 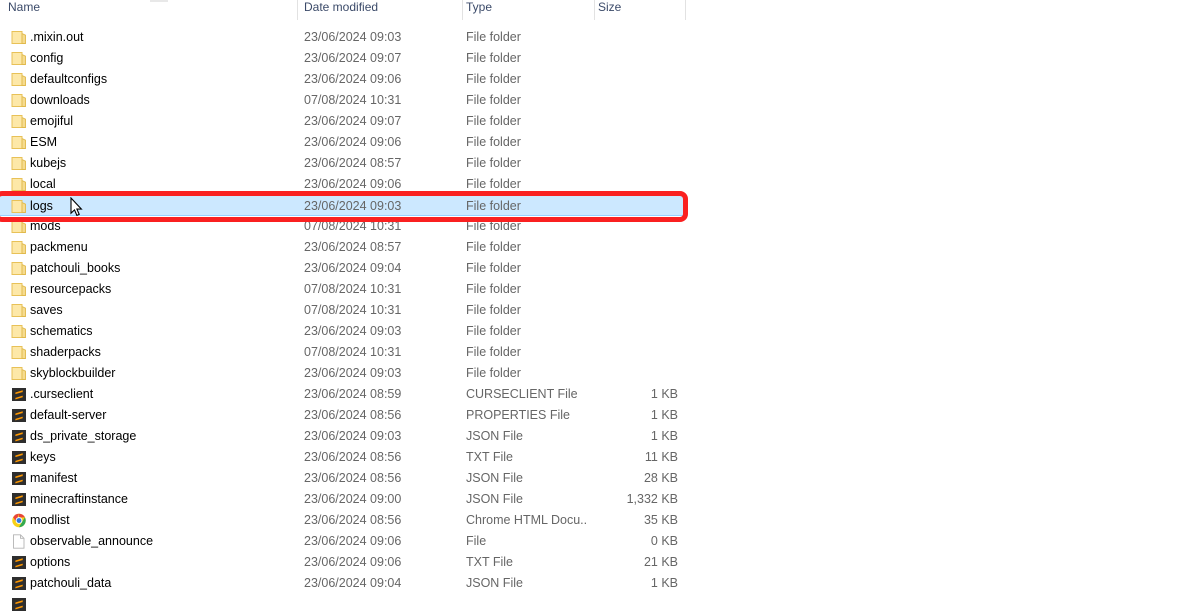 What do you see at coordinates (343, 142) in the screenshot?
I see `table-row: ESM 23/06/2024 09:06 File folder` at bounding box center [343, 142].